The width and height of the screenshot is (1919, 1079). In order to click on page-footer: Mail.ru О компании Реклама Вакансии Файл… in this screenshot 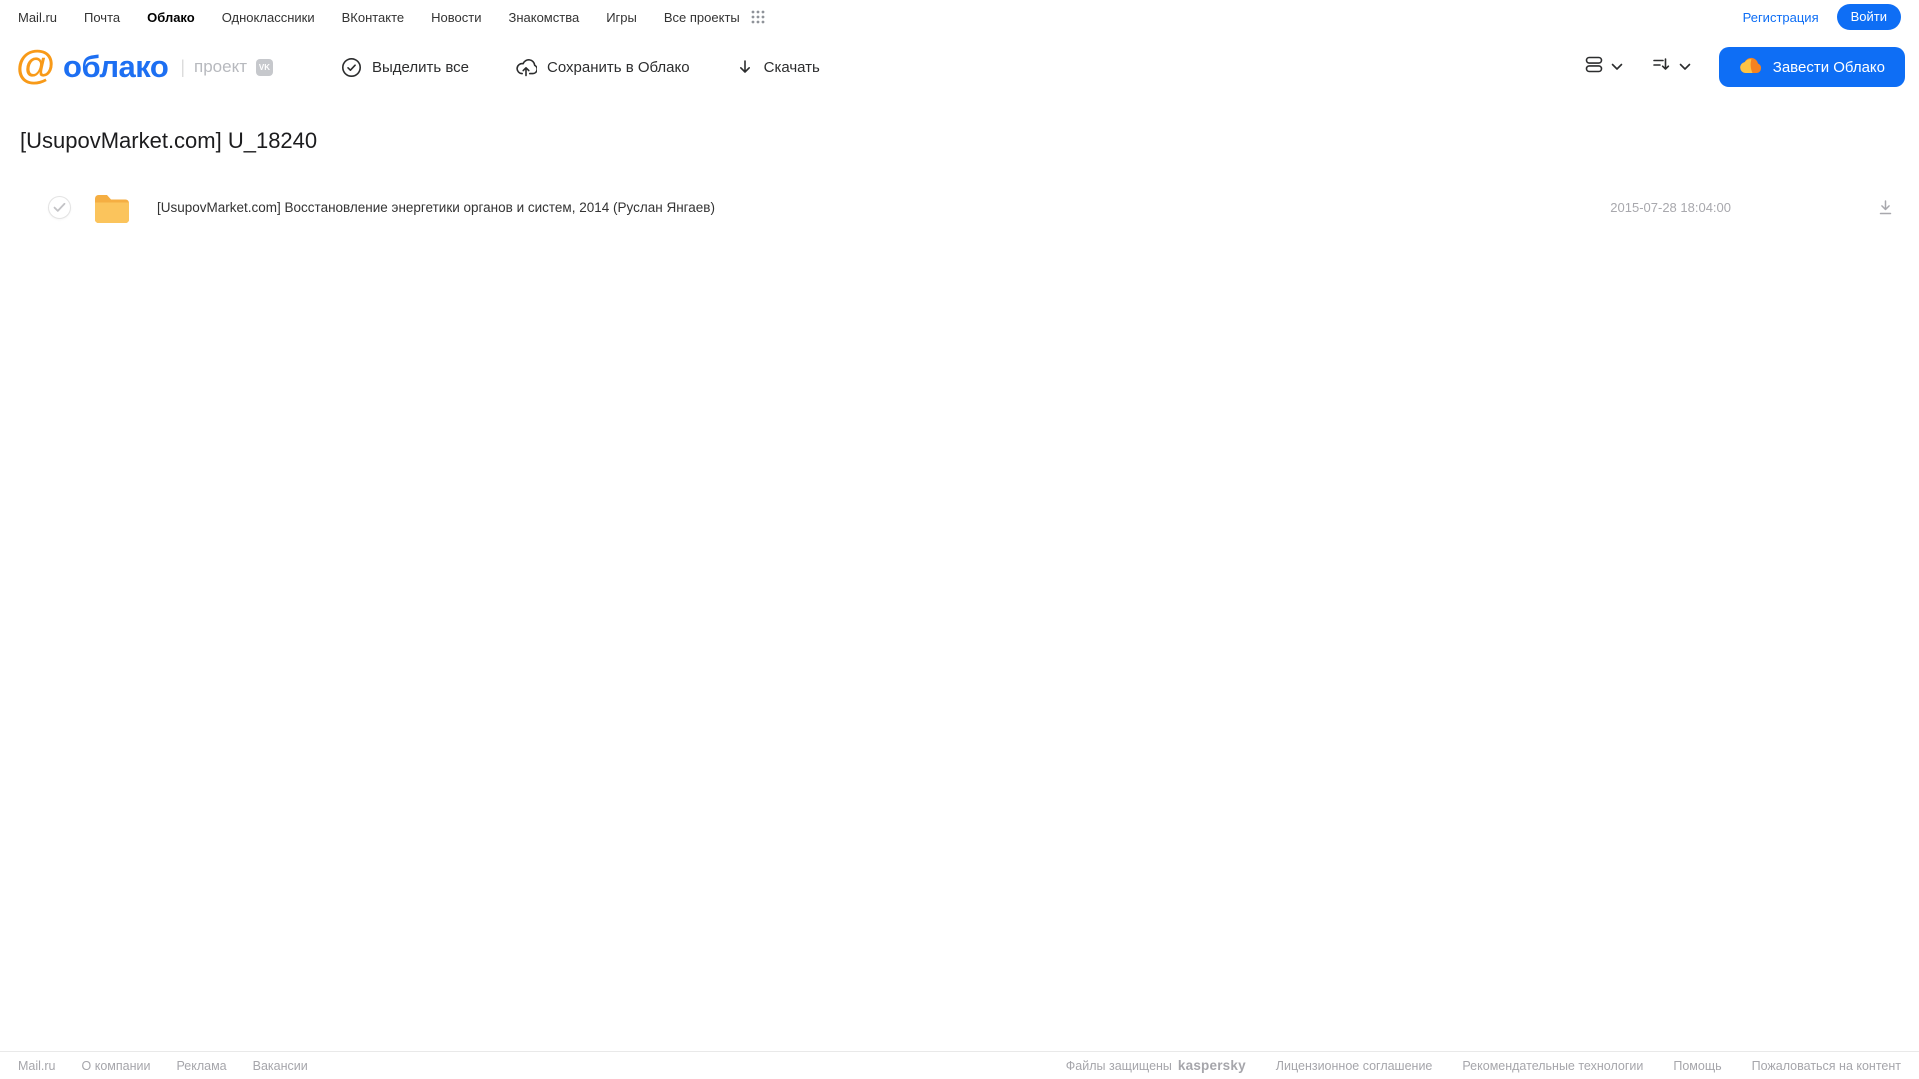, I will do `click(959, 1065)`.